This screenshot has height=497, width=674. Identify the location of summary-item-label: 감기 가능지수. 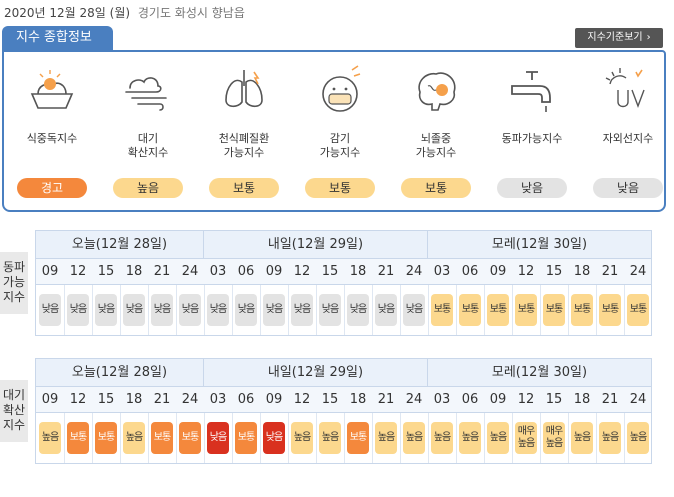
(340, 145).